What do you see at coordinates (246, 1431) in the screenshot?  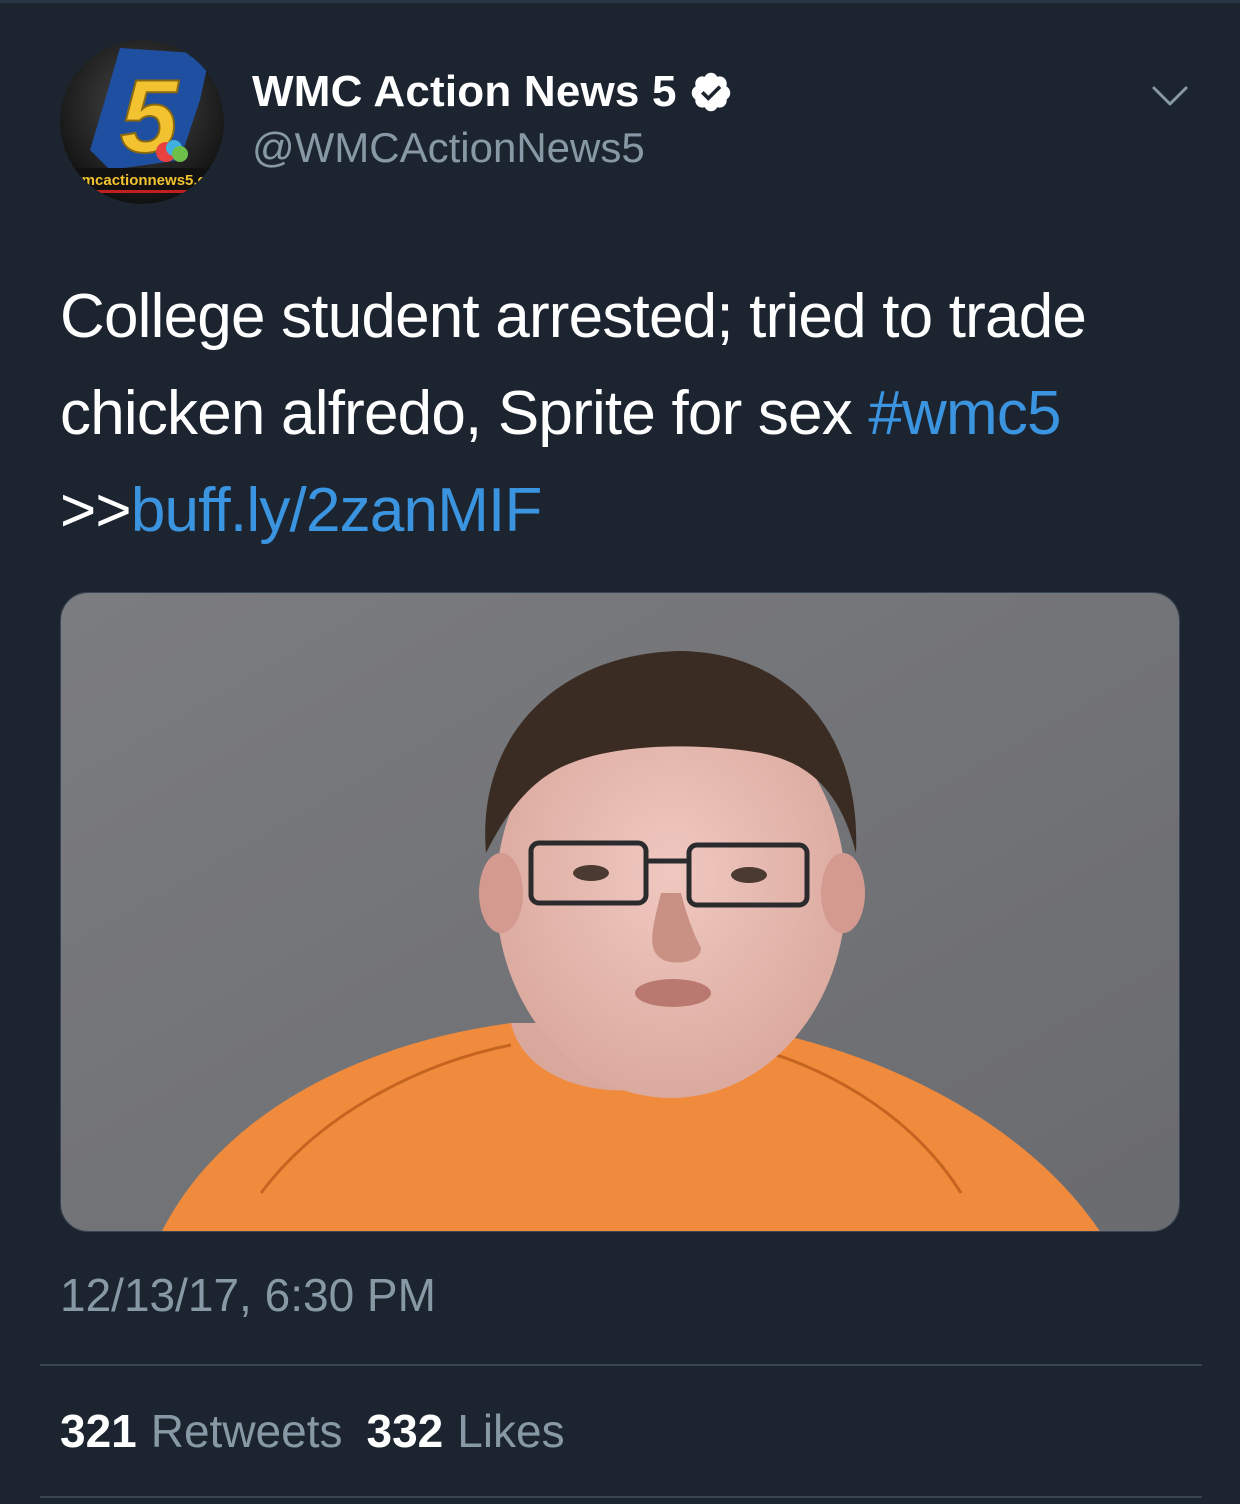 I see `retweets-label: Retweets` at bounding box center [246, 1431].